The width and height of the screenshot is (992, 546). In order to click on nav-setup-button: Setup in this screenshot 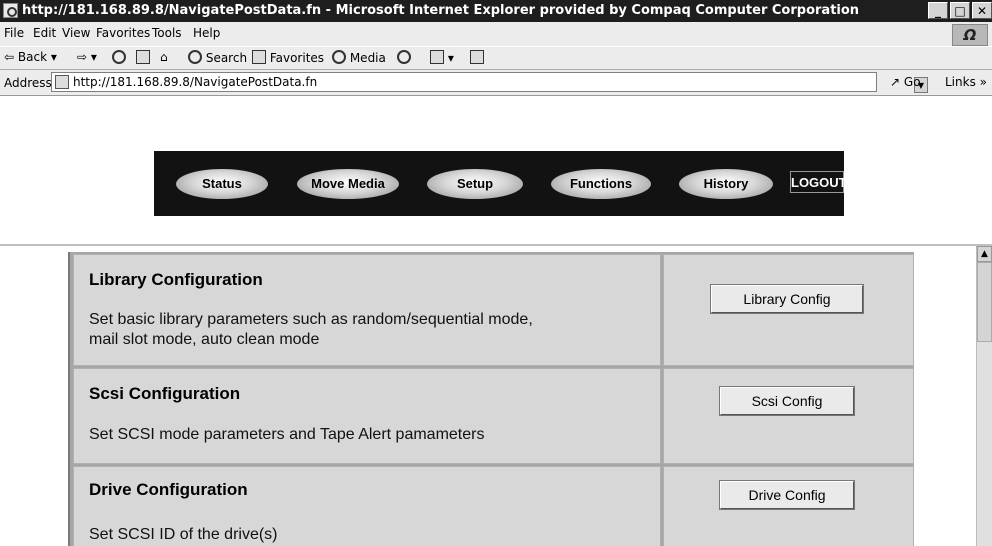, I will do `click(475, 184)`.